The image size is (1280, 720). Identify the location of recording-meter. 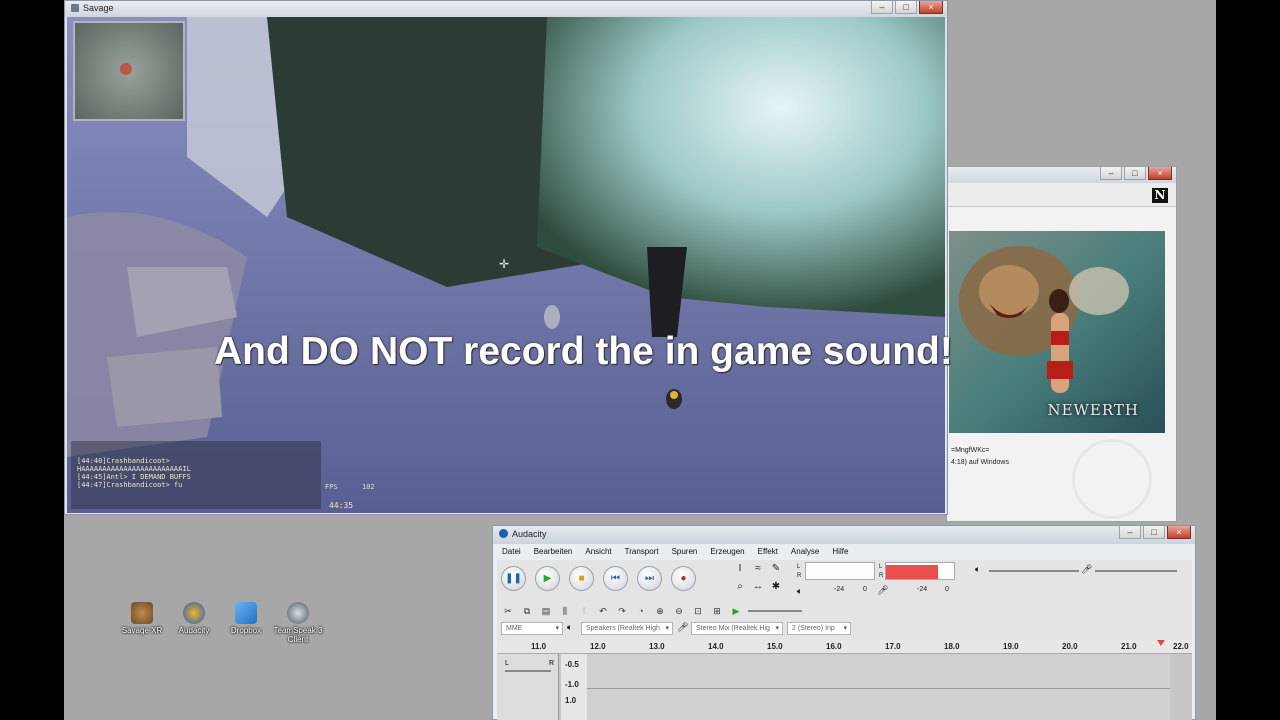
(920, 571).